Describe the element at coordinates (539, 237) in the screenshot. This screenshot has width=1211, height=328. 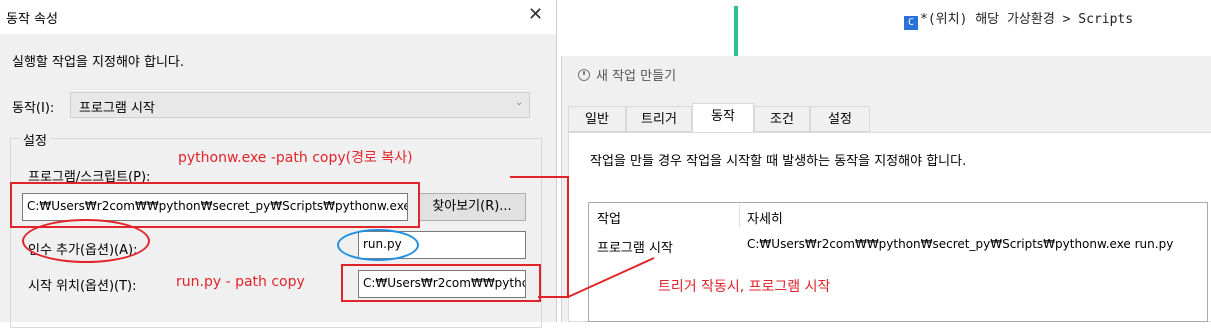
I see `bracket-connector` at that location.